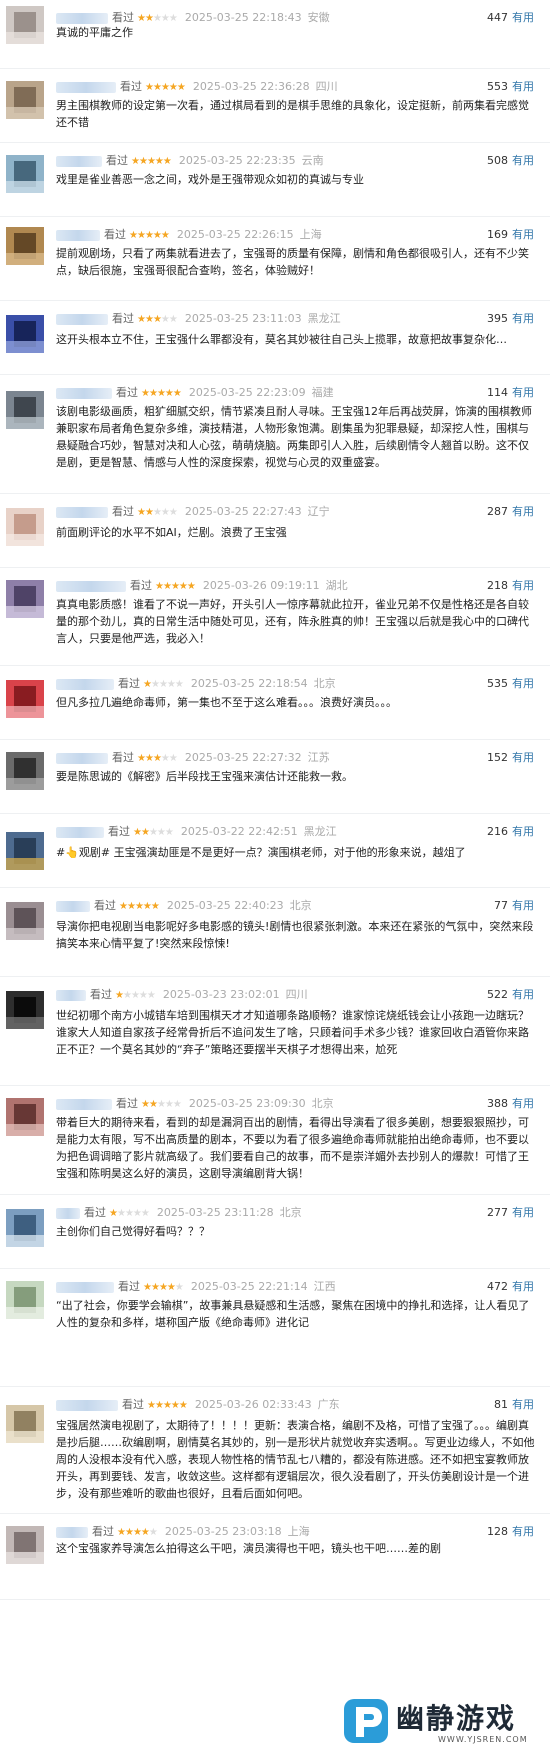 Image resolution: width=550 pixels, height=1754 pixels. I want to click on comment-time: 2025-03-25 22:18:54, so click(249, 683).